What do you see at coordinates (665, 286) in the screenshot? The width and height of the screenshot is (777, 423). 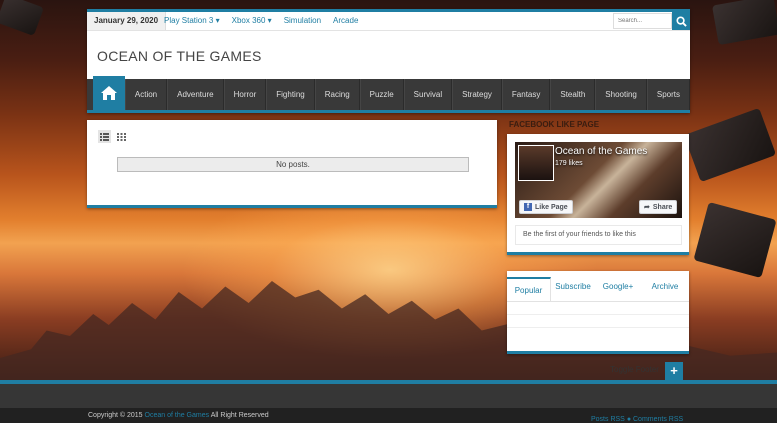 I see `tab-archive: Archive` at bounding box center [665, 286].